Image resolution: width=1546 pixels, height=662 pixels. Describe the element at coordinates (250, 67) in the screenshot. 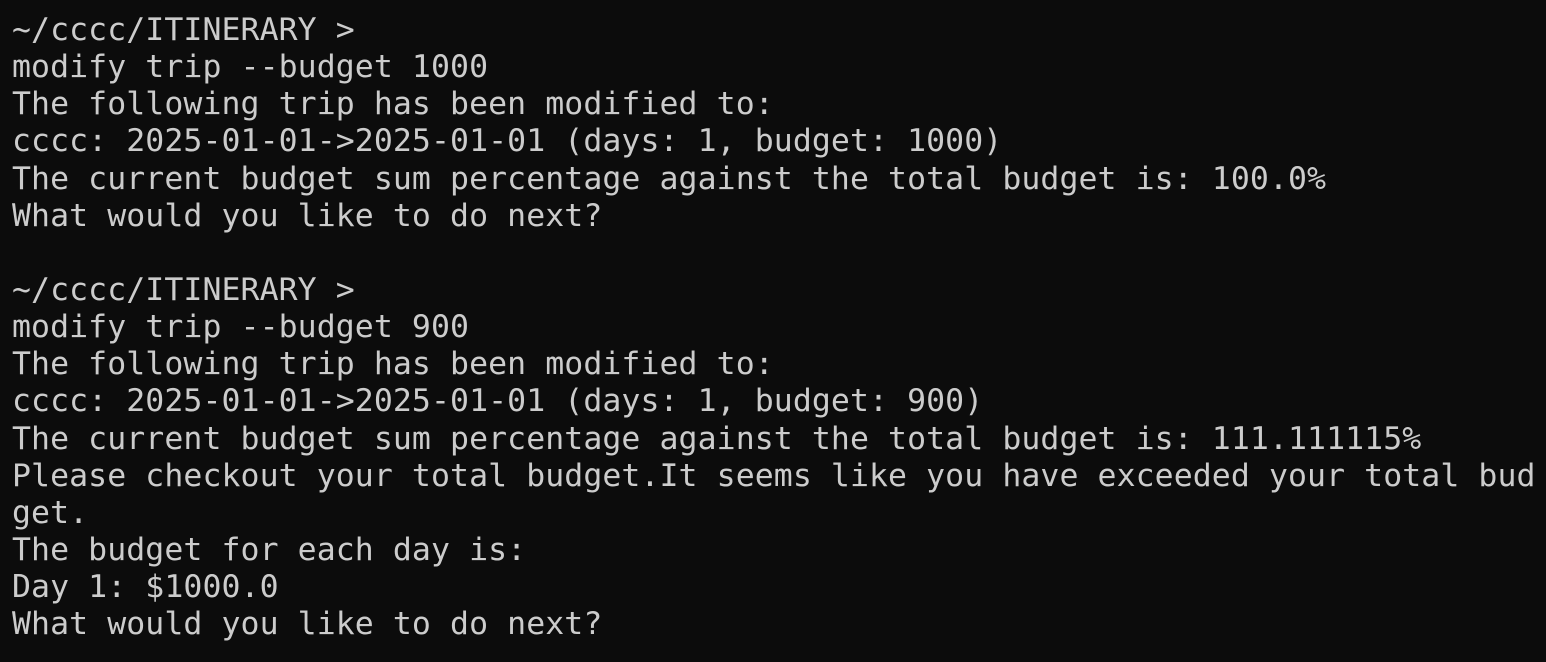

I see `command-line: modify trip --budget 1000` at that location.